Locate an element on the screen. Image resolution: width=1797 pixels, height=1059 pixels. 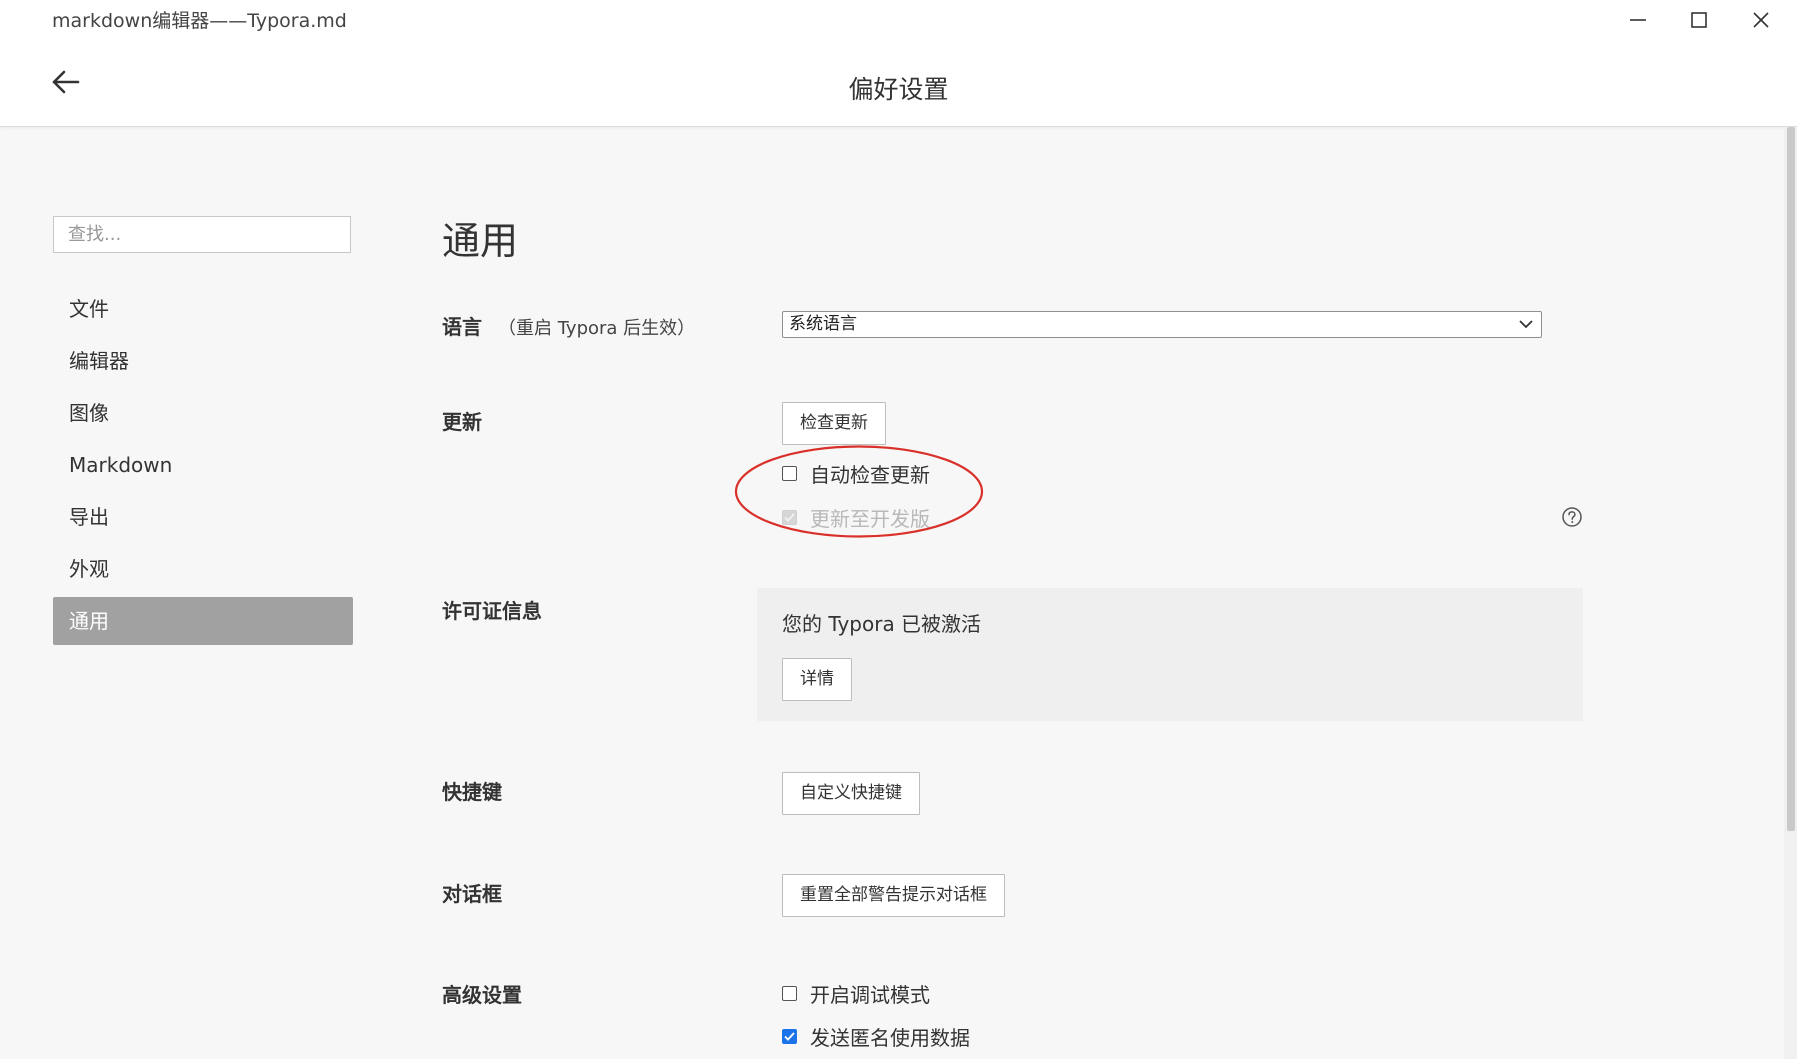
close-icon is located at coordinates (1761, 20).